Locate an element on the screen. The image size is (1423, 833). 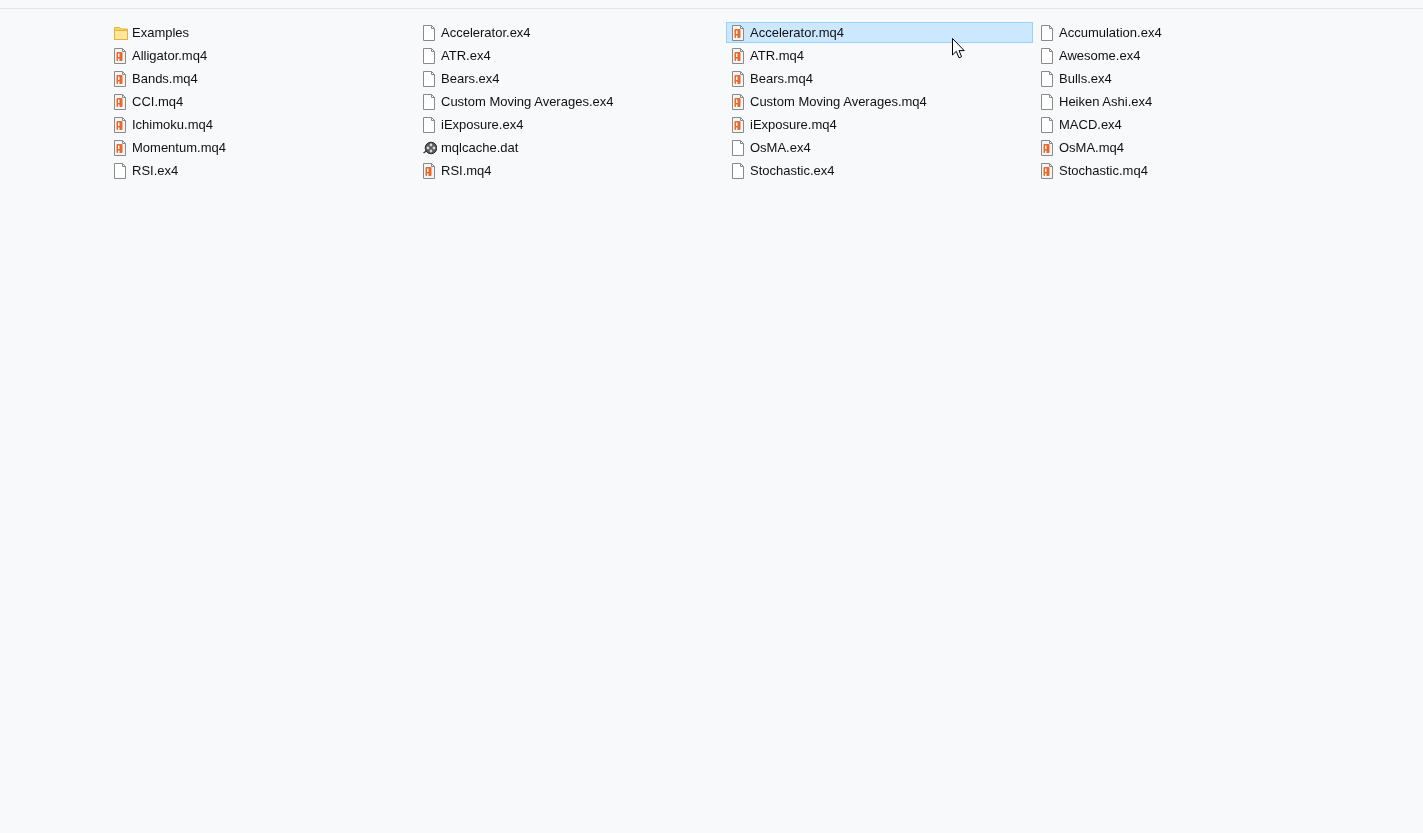
file-item: Stochastic.mq4 is located at coordinates (1188, 170).